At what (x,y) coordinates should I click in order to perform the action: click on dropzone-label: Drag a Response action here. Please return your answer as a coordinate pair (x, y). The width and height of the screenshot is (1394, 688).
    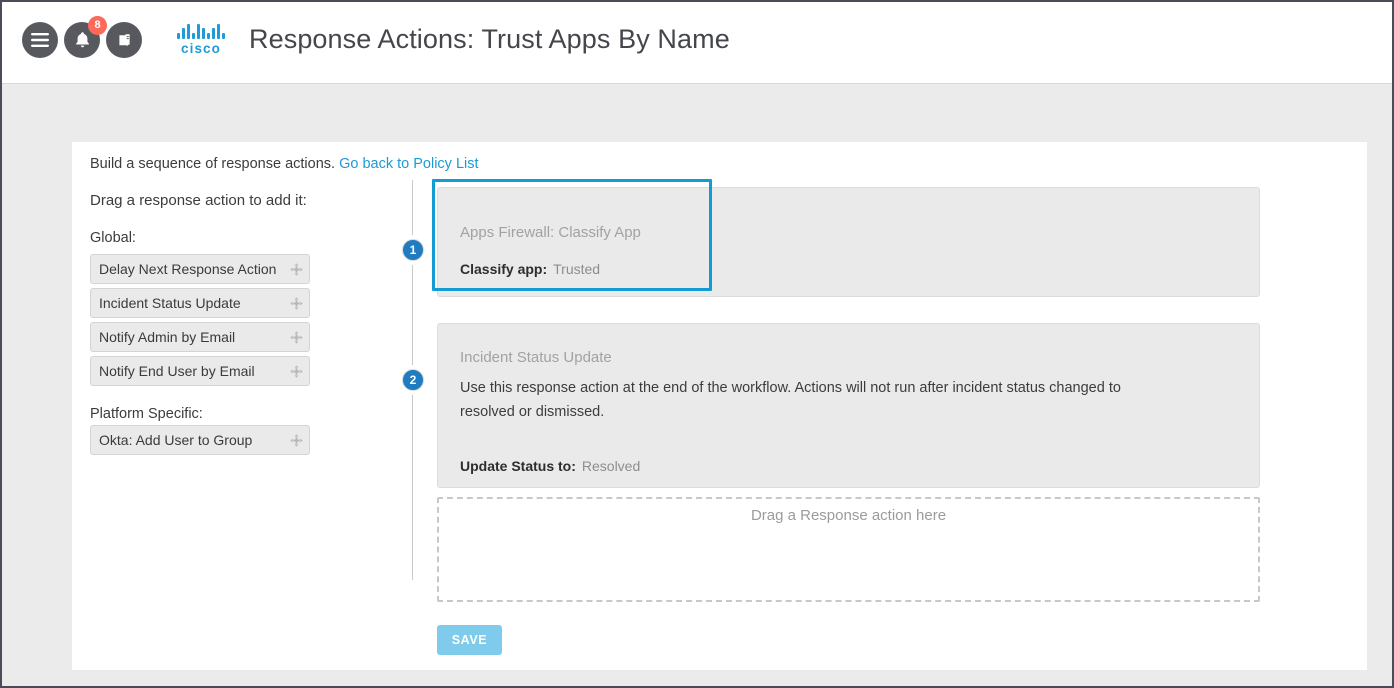
    Looking at the image, I should click on (848, 515).